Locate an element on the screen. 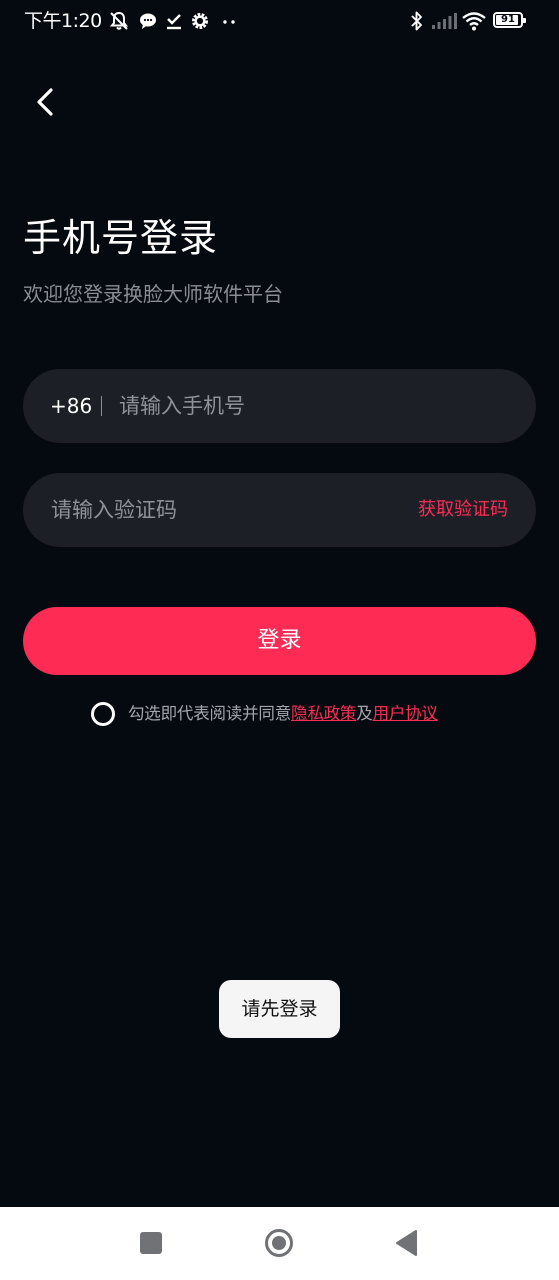 The width and height of the screenshot is (559, 1280). battery-level-text: 91 is located at coordinates (508, 19).